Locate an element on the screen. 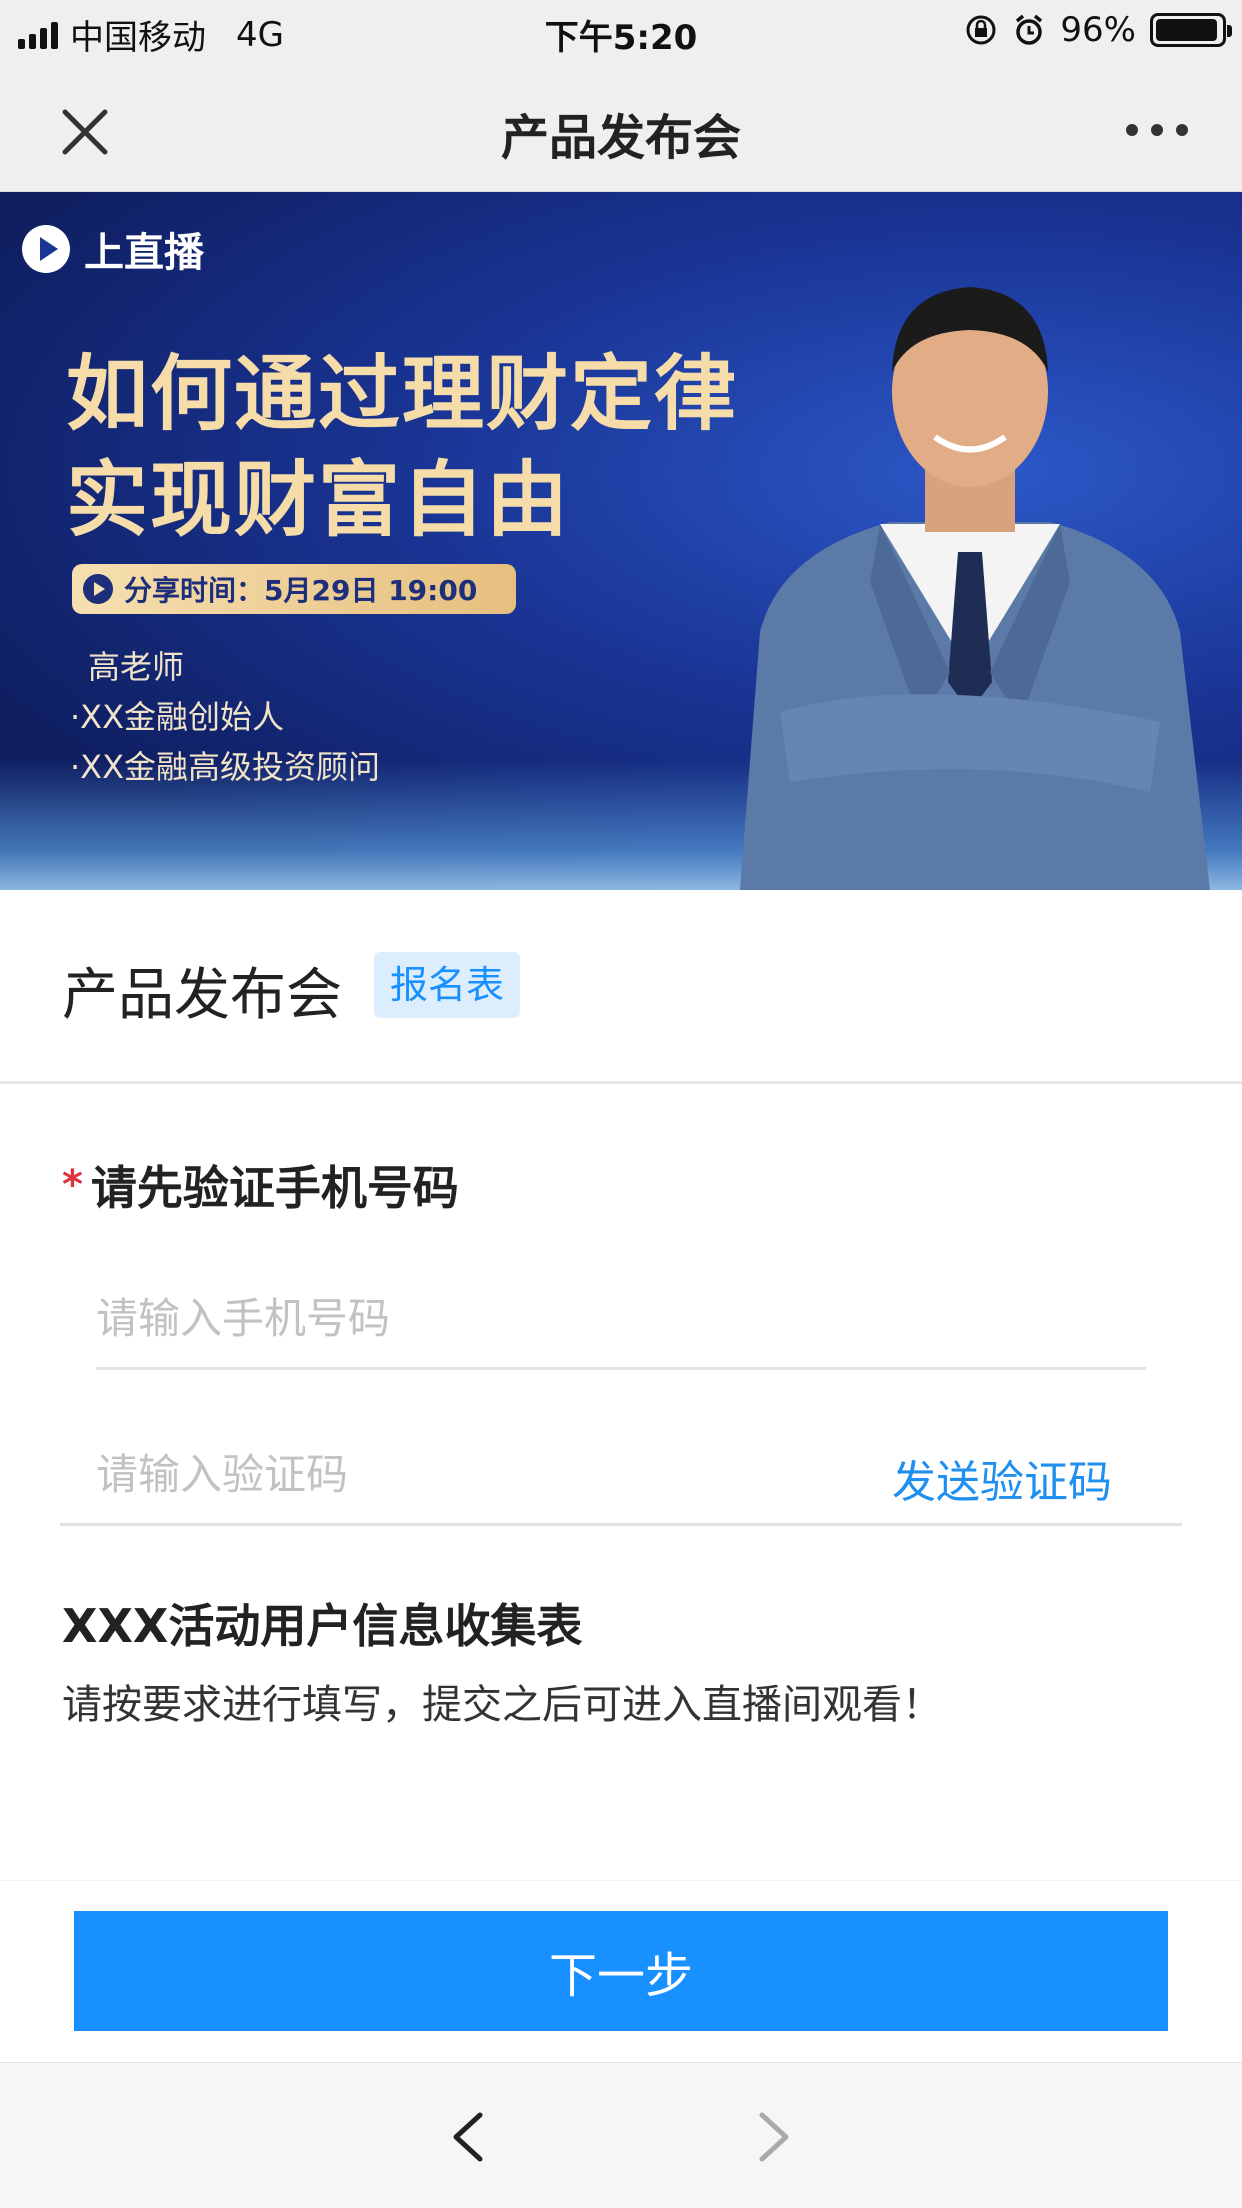 This screenshot has height=2208, width=1242. form-header: 产品发布会 报名表 is located at coordinates (621, 987).